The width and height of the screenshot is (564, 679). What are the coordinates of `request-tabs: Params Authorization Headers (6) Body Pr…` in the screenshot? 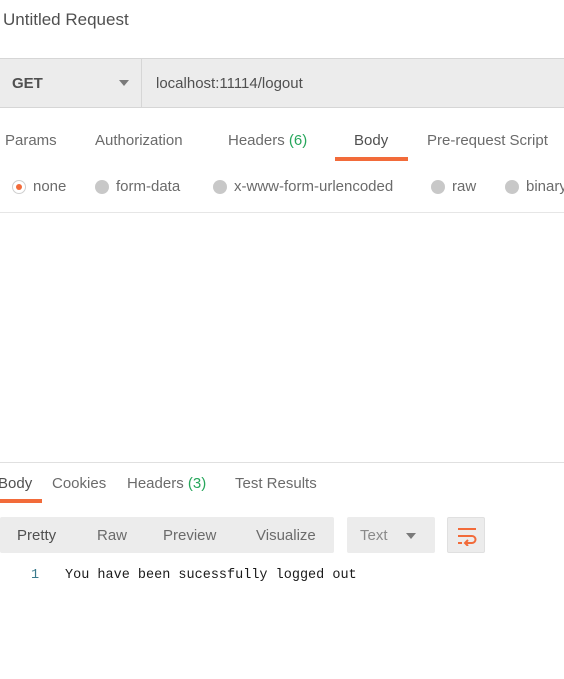 It's located at (282, 143).